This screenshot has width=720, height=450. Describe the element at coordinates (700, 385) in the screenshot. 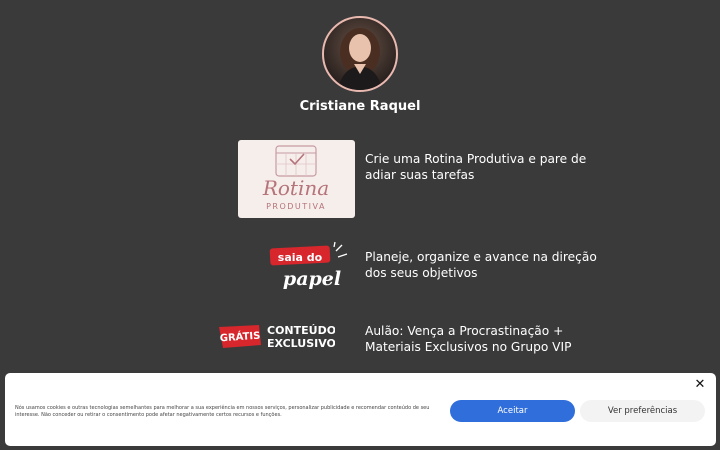

I see `close-icon: ✕` at that location.